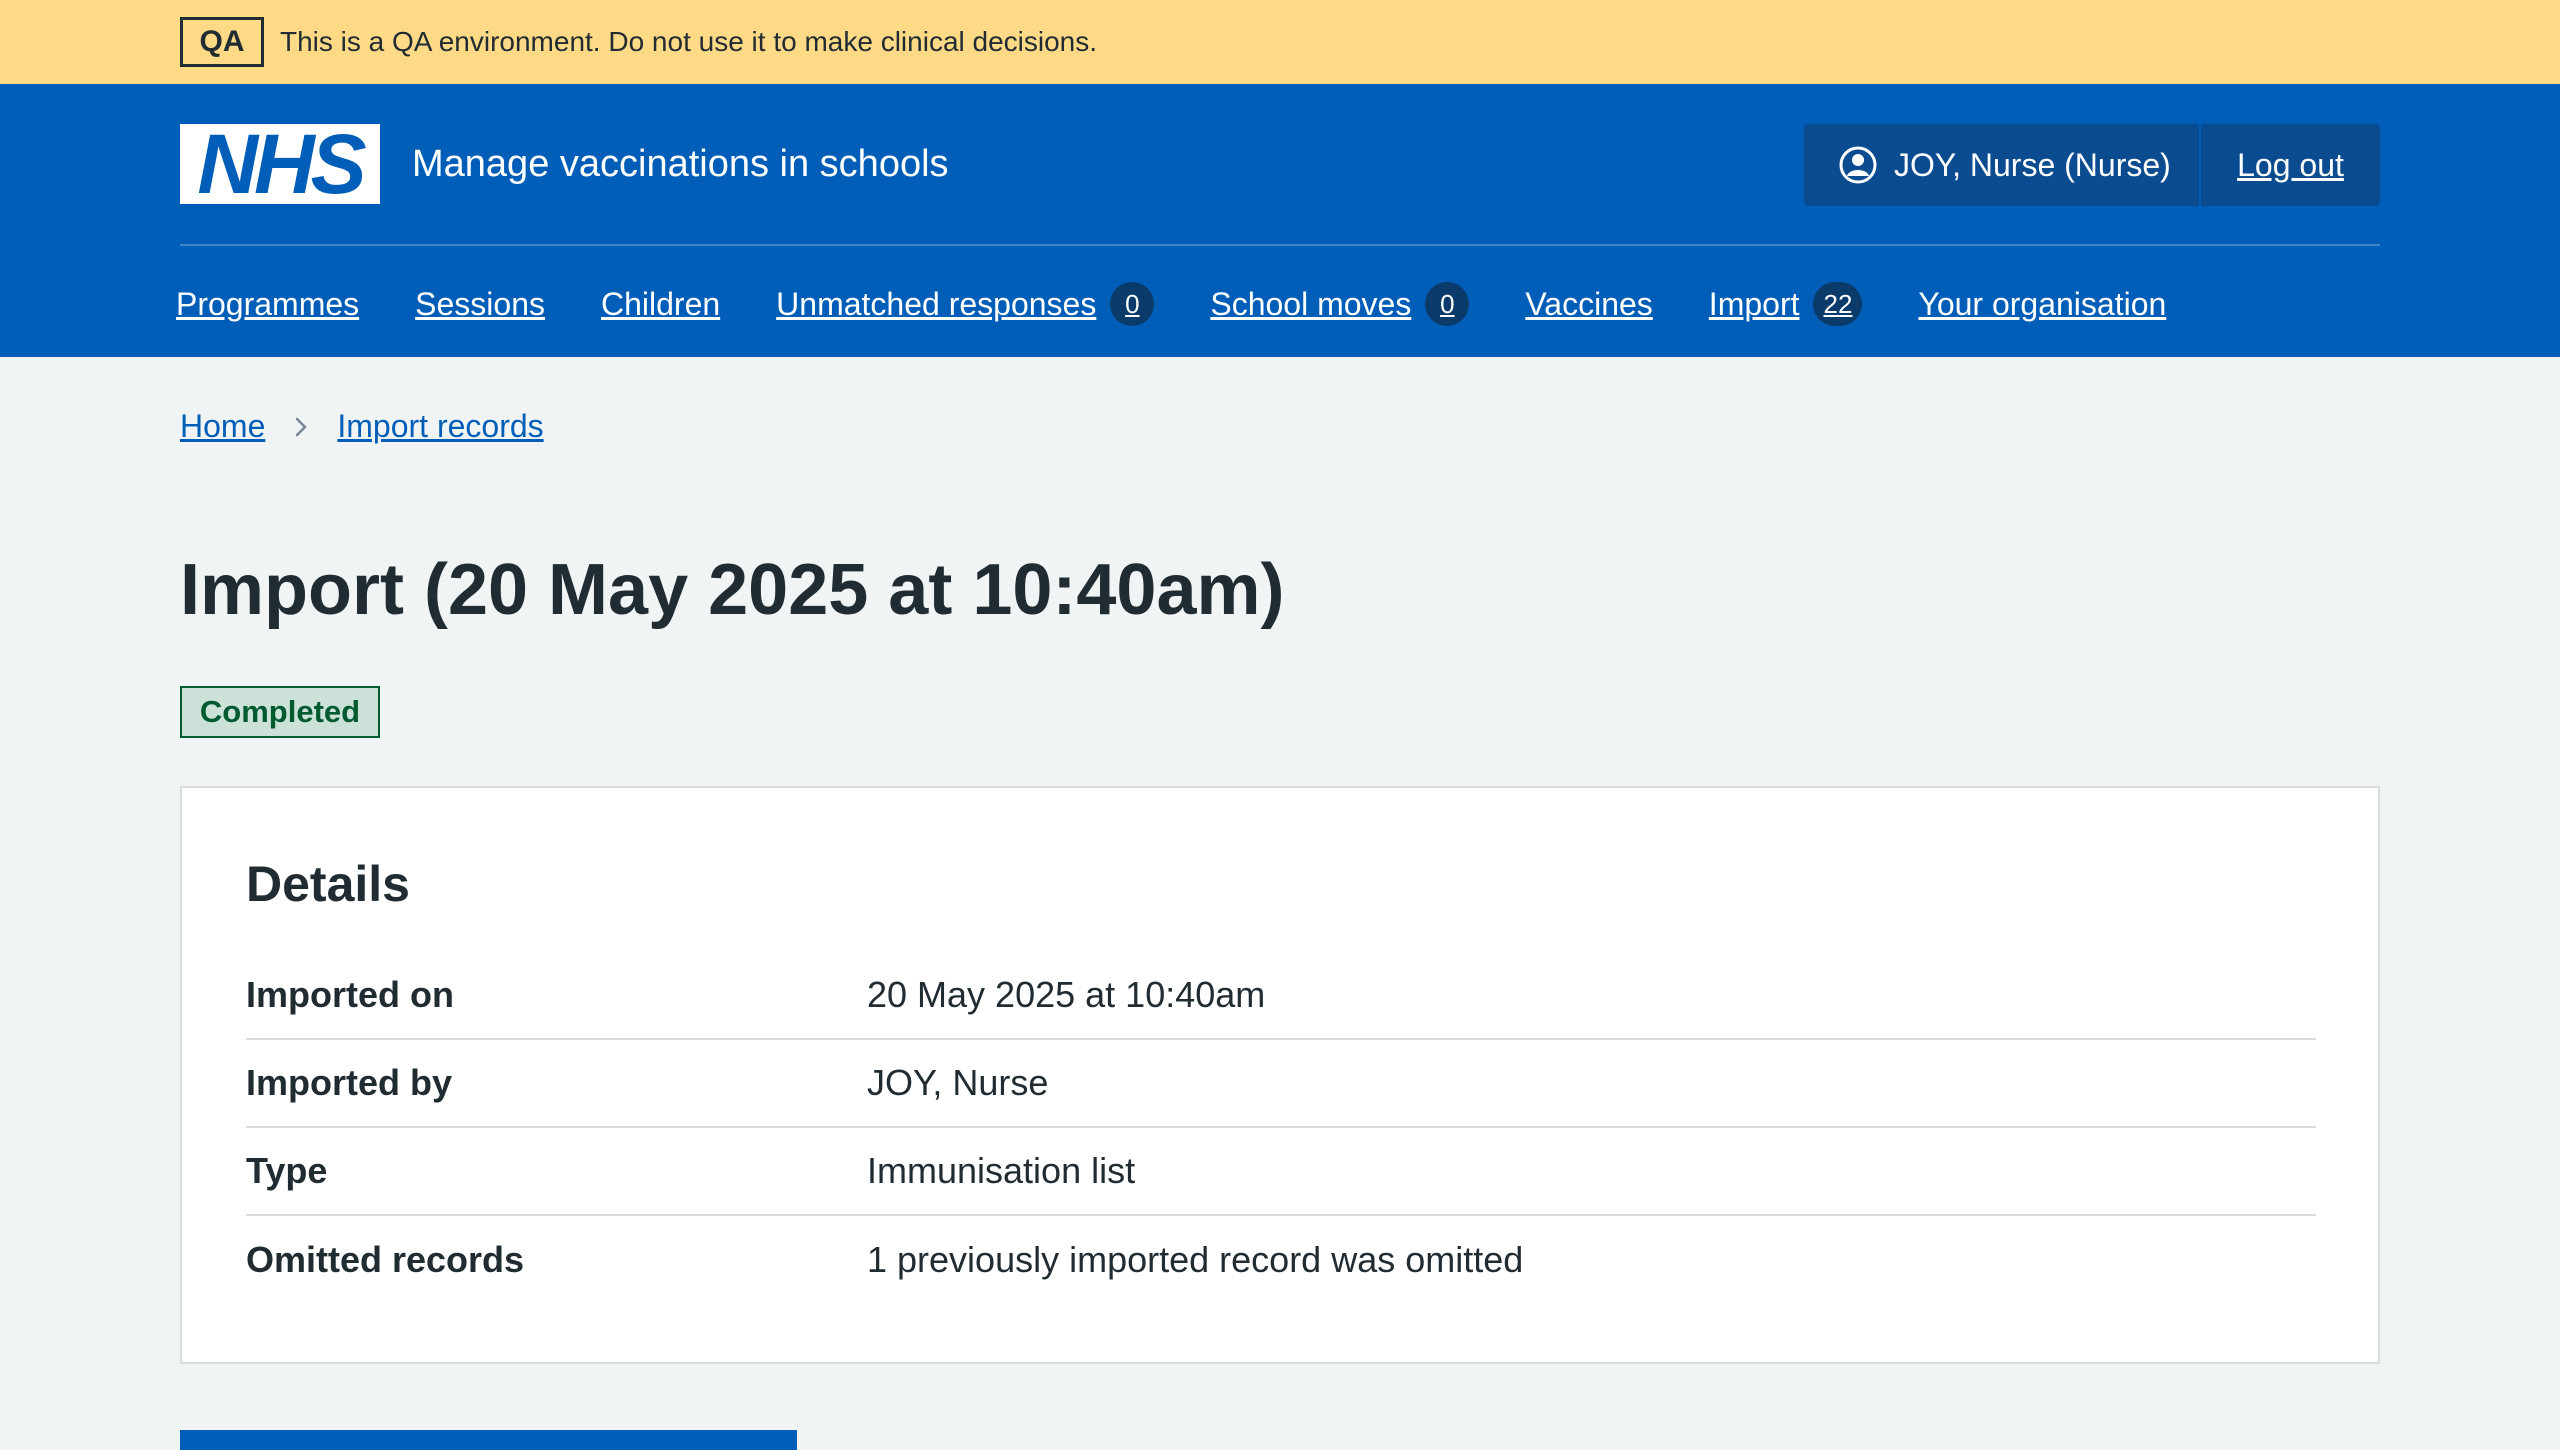  Describe the element at coordinates (488, 1440) in the screenshot. I see `partially-visible-button` at that location.